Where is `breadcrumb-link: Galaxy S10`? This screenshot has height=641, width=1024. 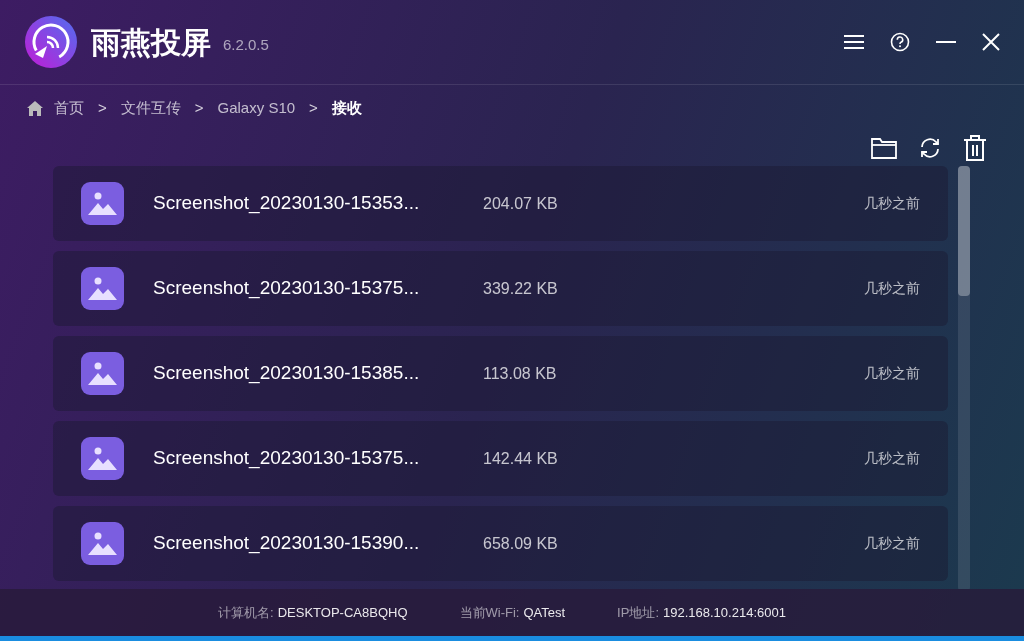 breadcrumb-link: Galaxy S10 is located at coordinates (256, 108).